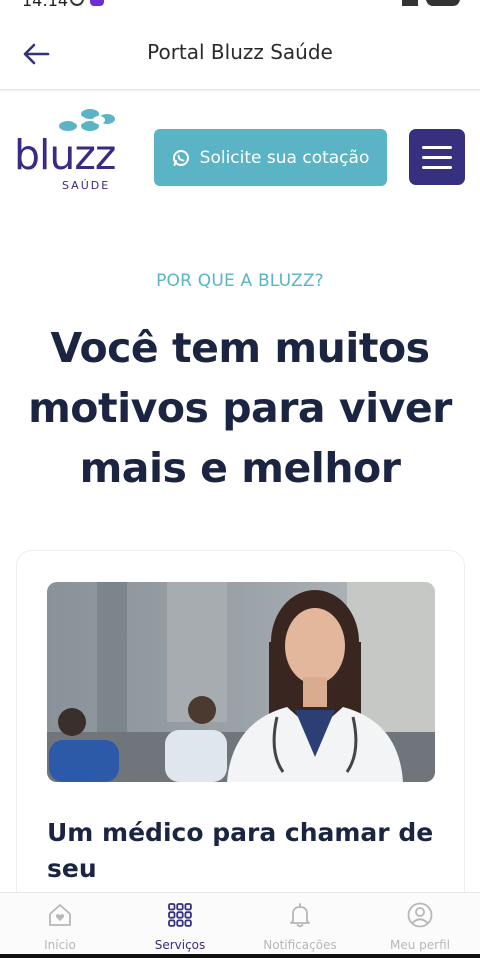 Image resolution: width=480 pixels, height=958 pixels. Describe the element at coordinates (300, 915) in the screenshot. I see `bell-icon` at that location.